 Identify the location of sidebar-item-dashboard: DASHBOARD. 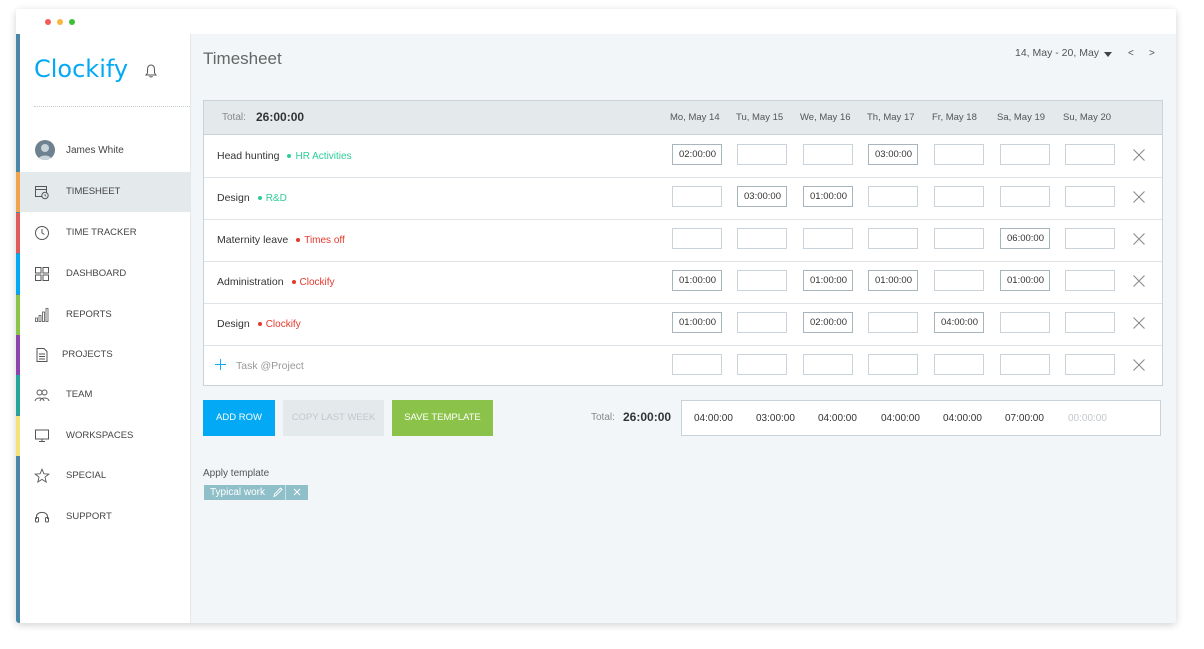
(103, 274).